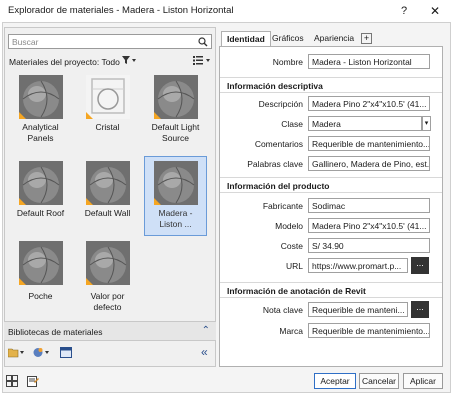 The width and height of the screenshot is (453, 395). What do you see at coordinates (280, 104) in the screenshot?
I see `descripcion-label: Descripción` at bounding box center [280, 104].